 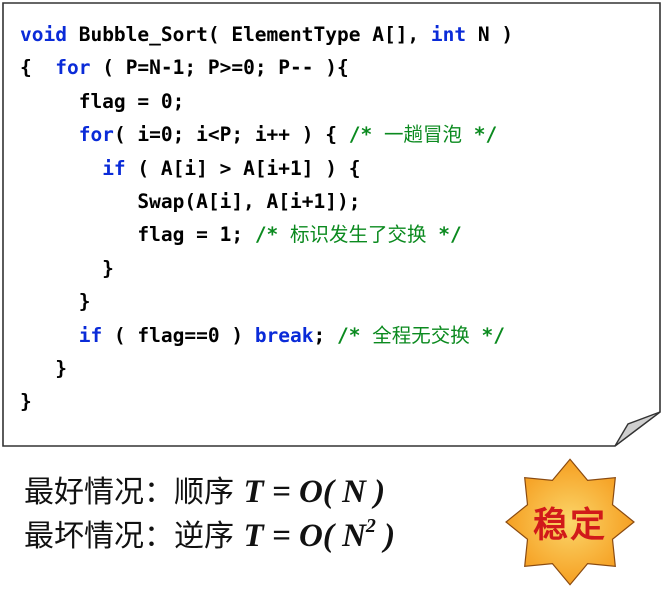 What do you see at coordinates (325, 335) in the screenshot?
I see `code-text: ;` at bounding box center [325, 335].